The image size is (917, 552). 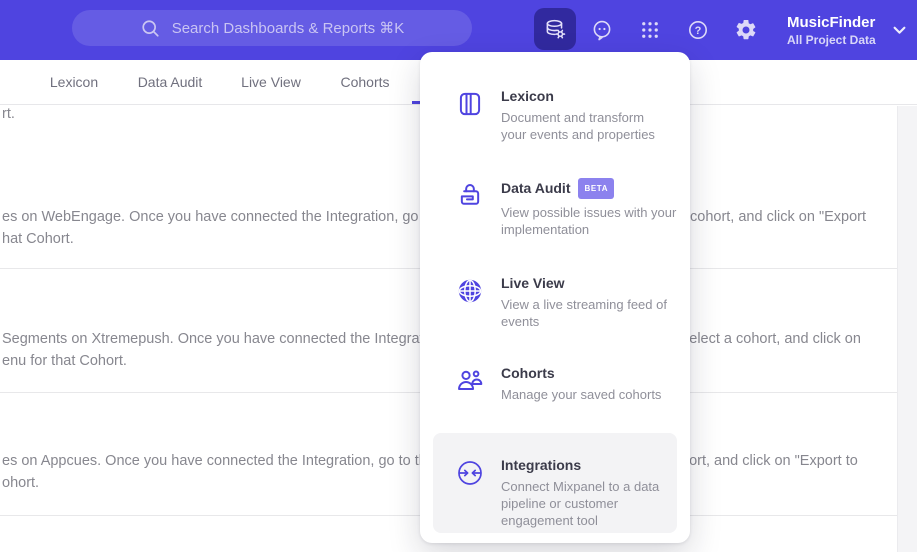 I want to click on feedback-button, so click(x=602, y=30).